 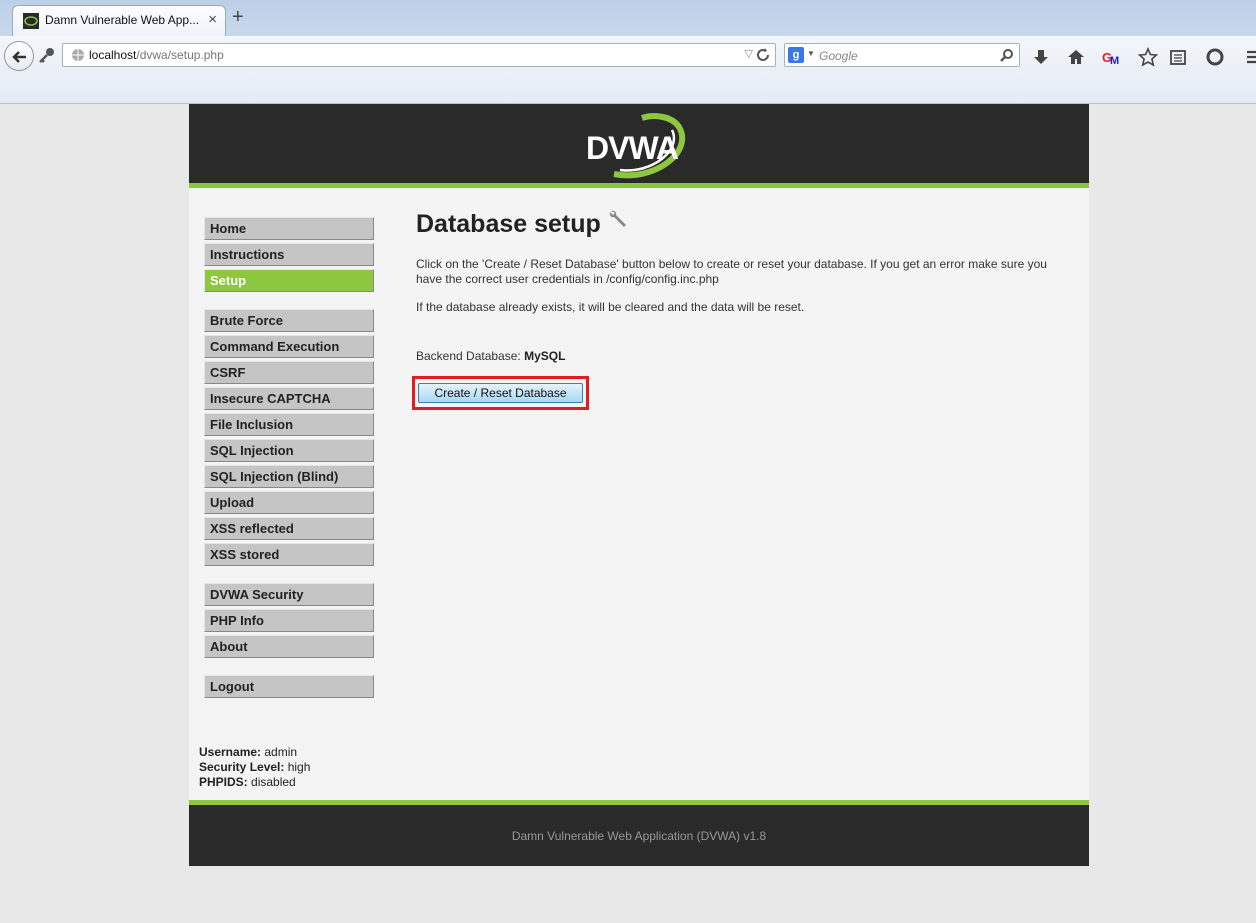 What do you see at coordinates (838, 56) in the screenshot?
I see `search-placeholder: Google` at bounding box center [838, 56].